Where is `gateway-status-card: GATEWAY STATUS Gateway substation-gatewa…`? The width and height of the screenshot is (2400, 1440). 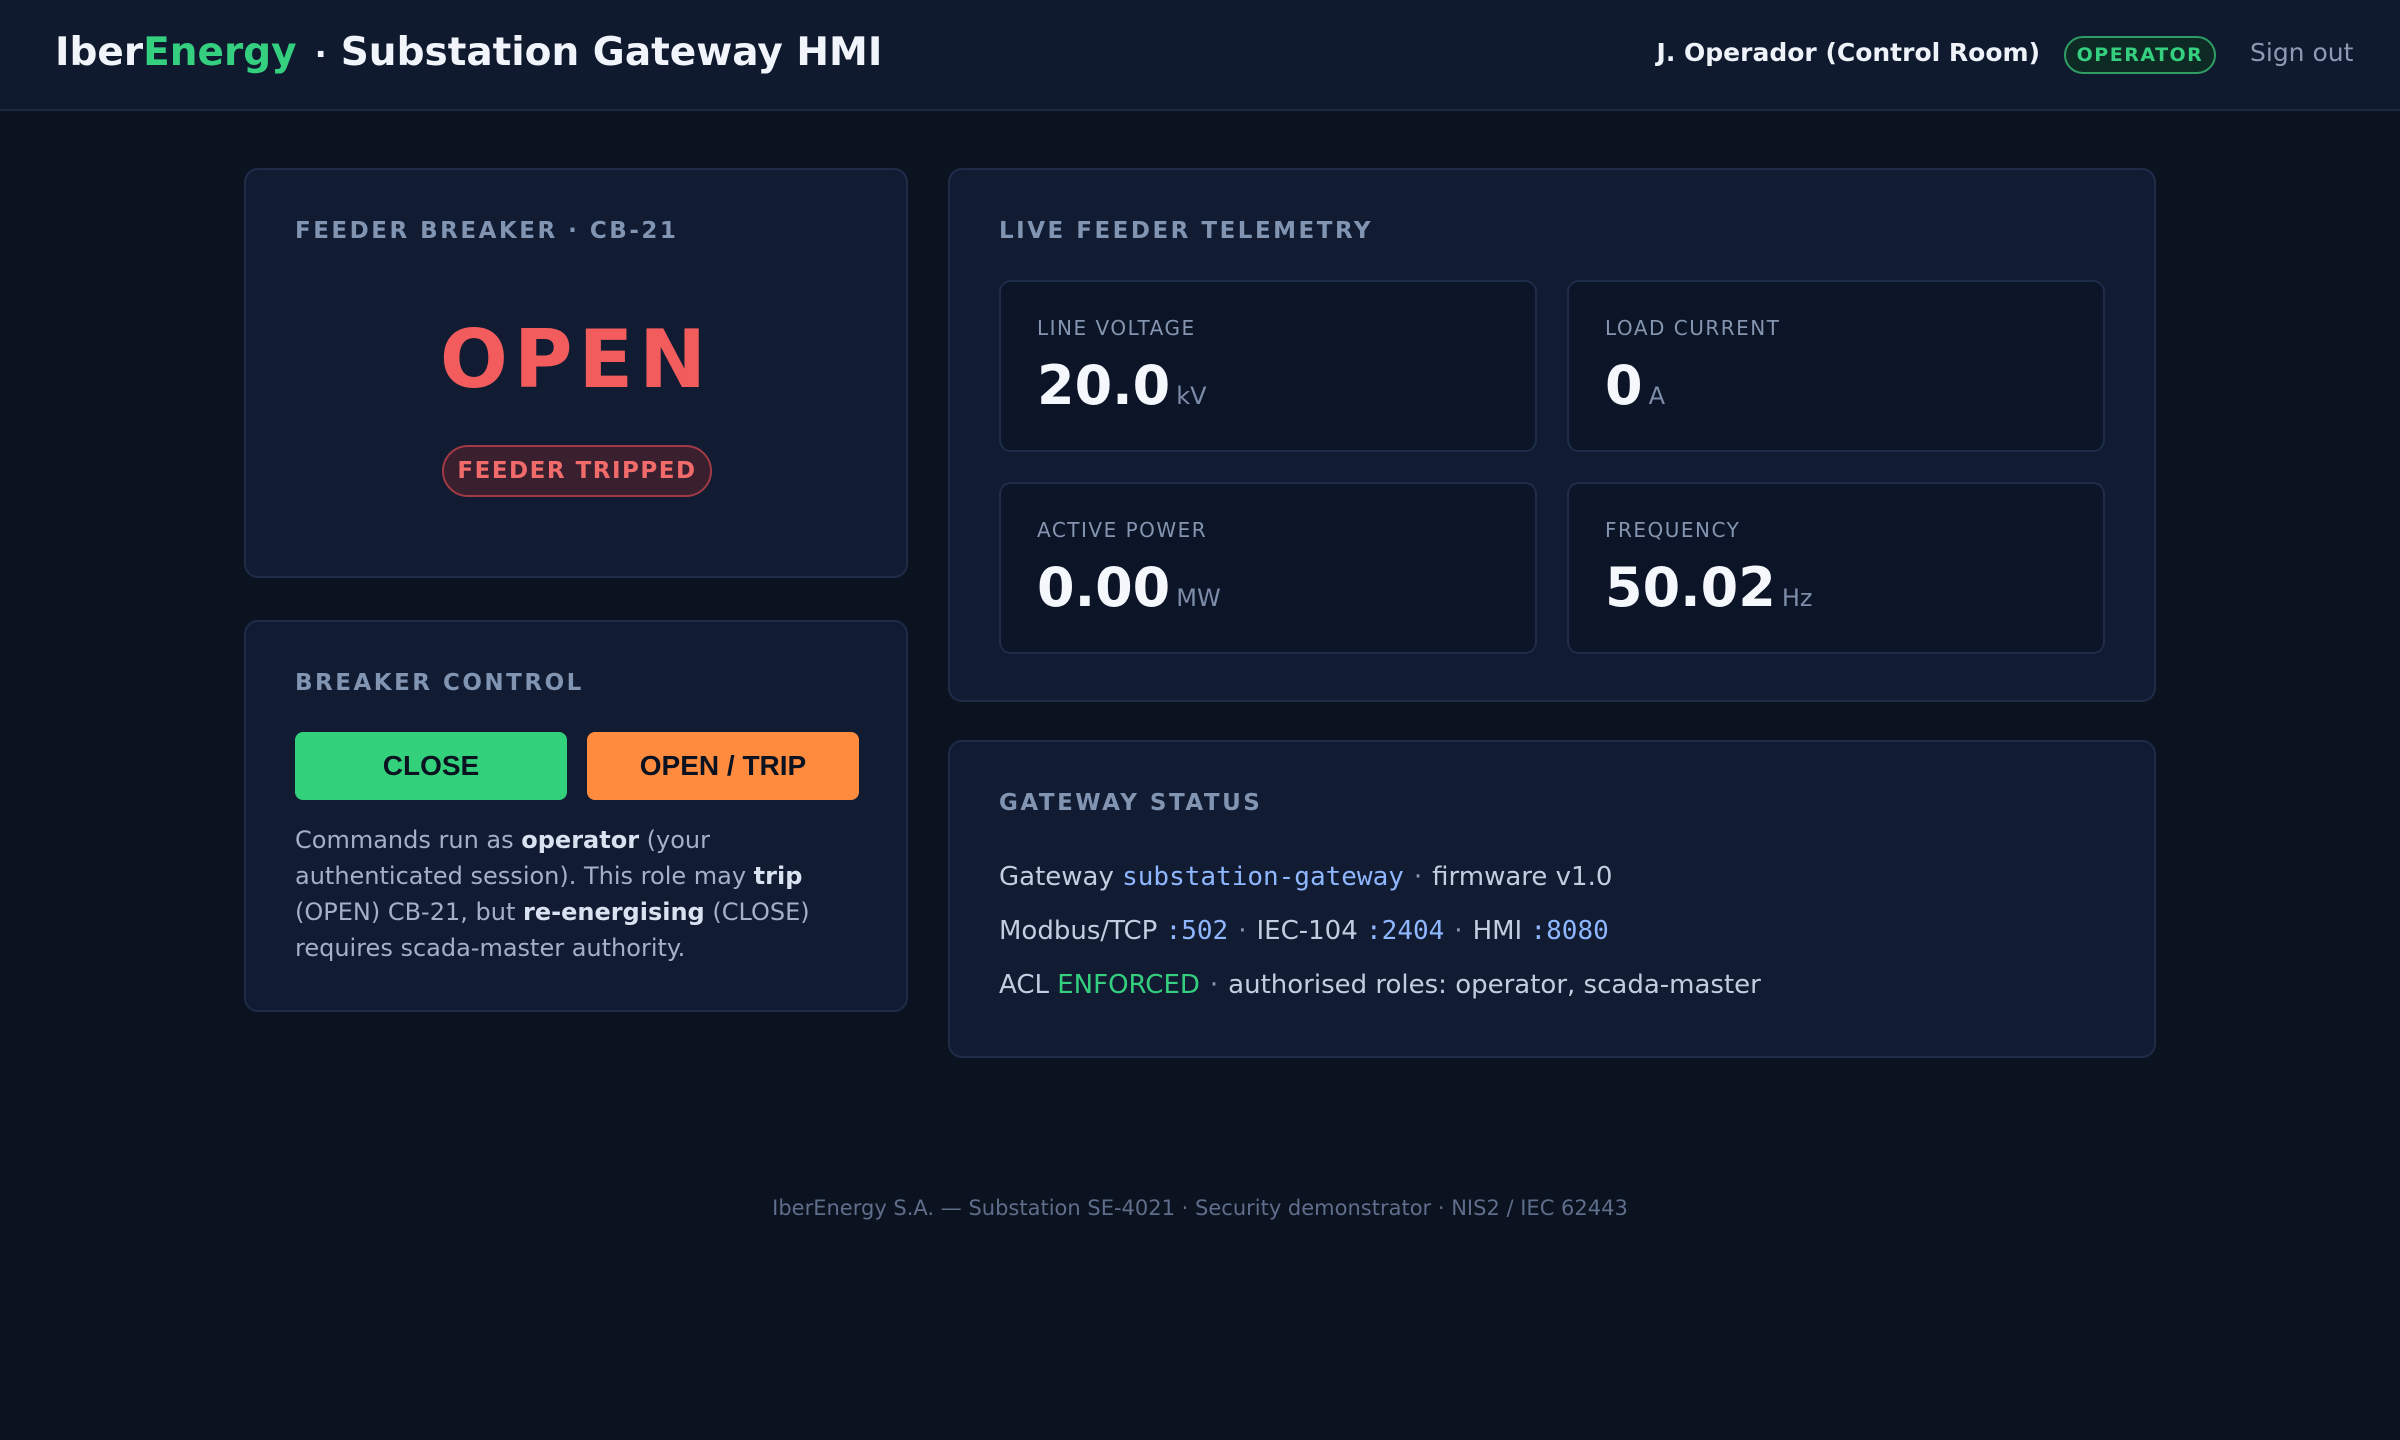 gateway-status-card: GATEWAY STATUS Gateway substation-gatewa… is located at coordinates (1552, 899).